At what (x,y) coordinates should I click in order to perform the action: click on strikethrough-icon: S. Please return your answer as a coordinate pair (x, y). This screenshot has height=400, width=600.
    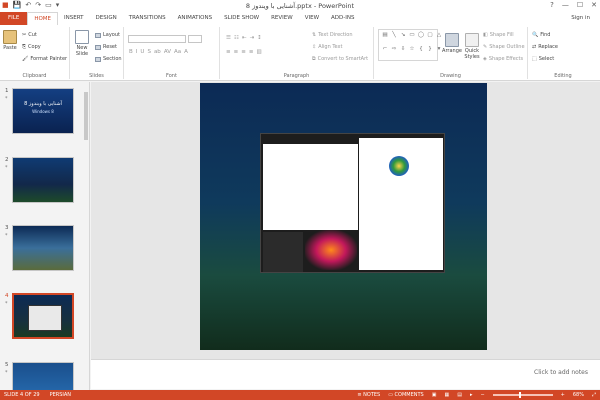
    Looking at the image, I should click on (149, 52).